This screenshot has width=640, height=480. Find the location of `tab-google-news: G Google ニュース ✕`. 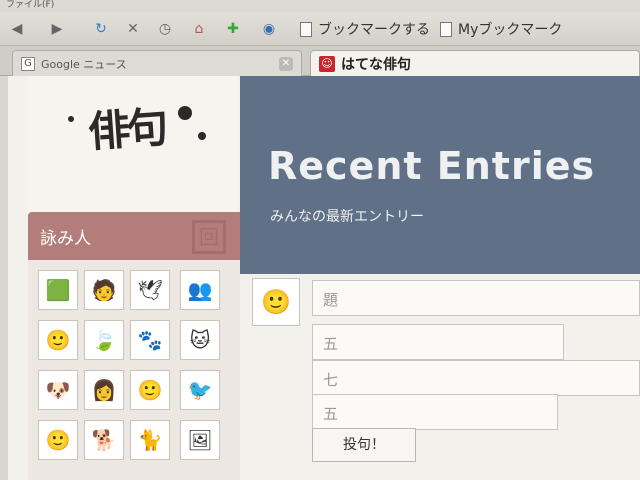

tab-google-news: G Google ニュース ✕ is located at coordinates (157, 63).